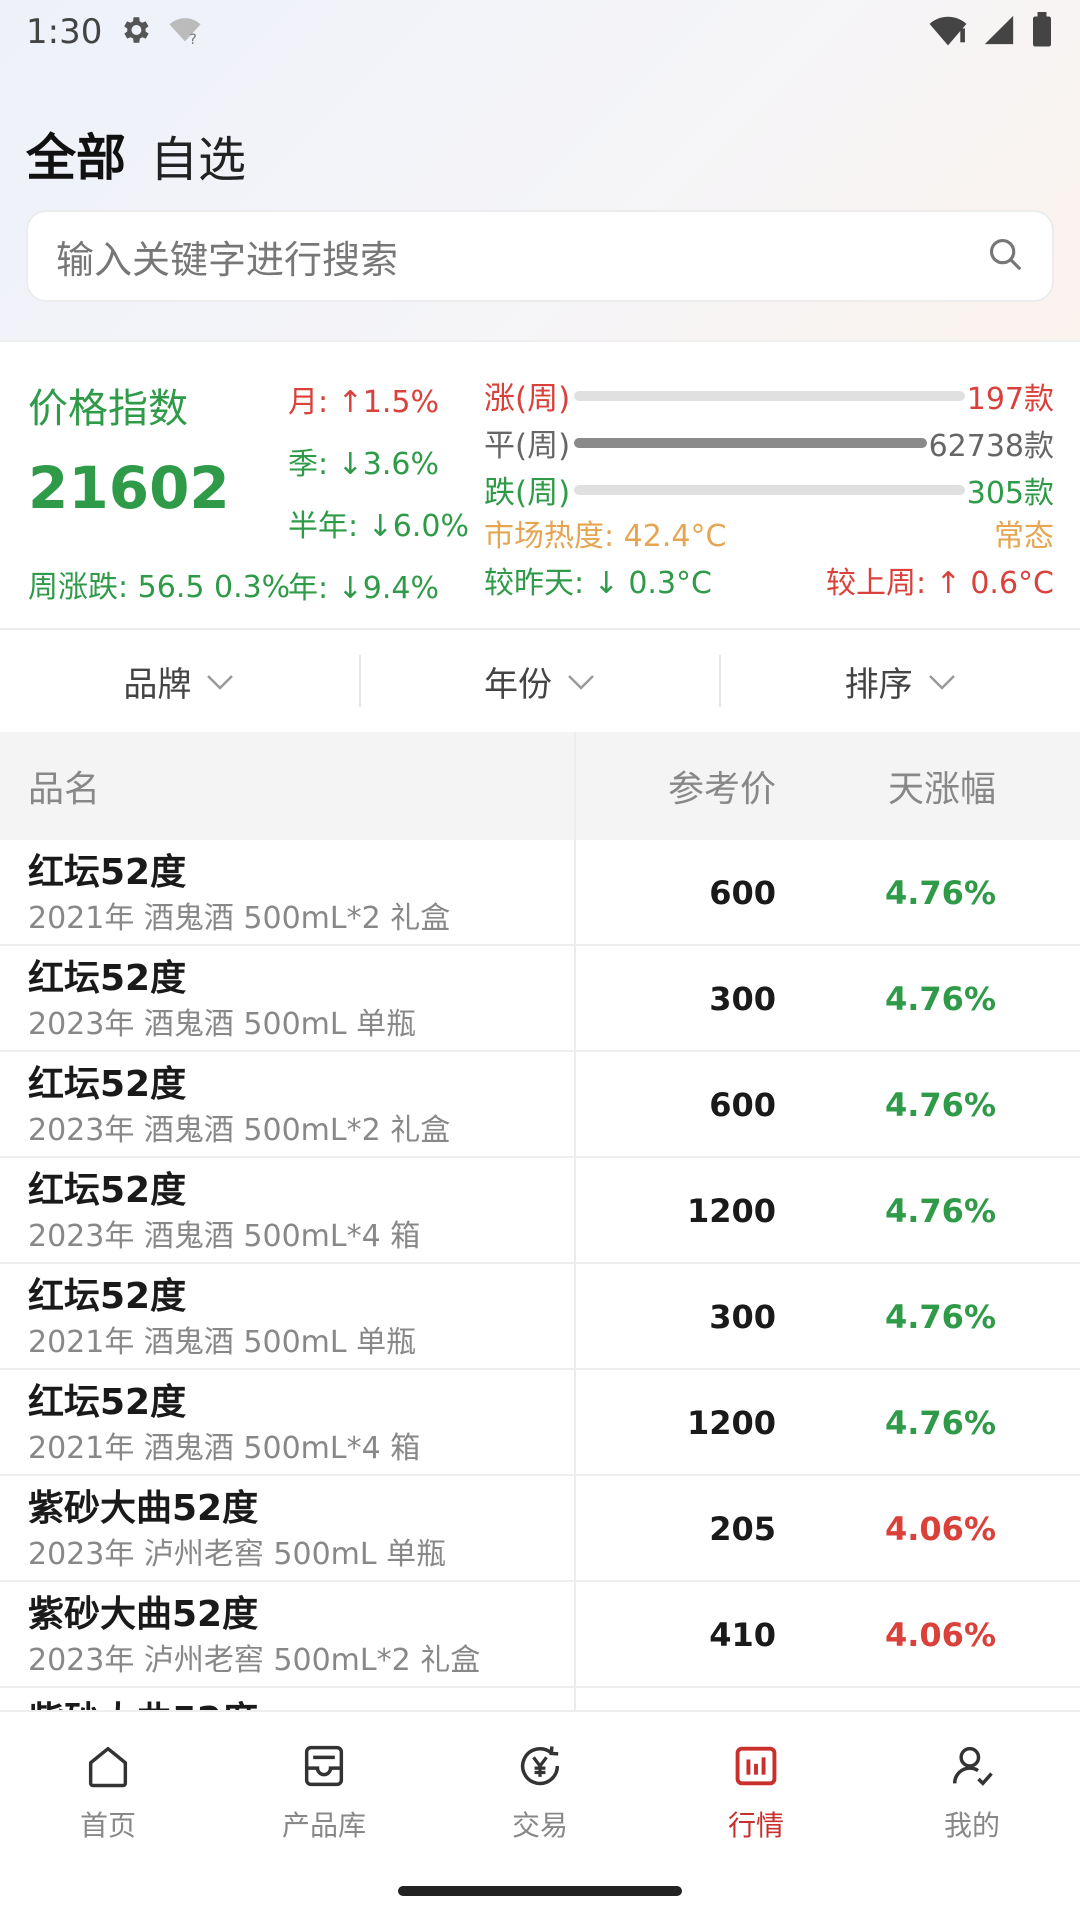 The width and height of the screenshot is (1080, 1920). Describe the element at coordinates (288, 1316) in the screenshot. I see `product-cell: 红坛52度 2021年 酒鬼酒 500mL 单瓶` at that location.